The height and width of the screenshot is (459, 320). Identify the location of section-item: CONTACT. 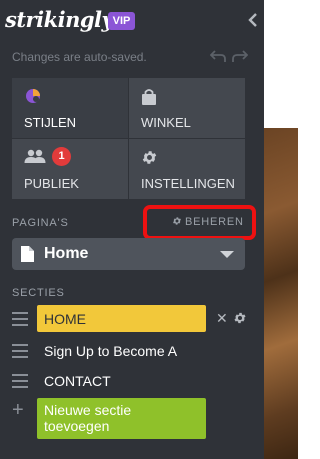
(132, 381).